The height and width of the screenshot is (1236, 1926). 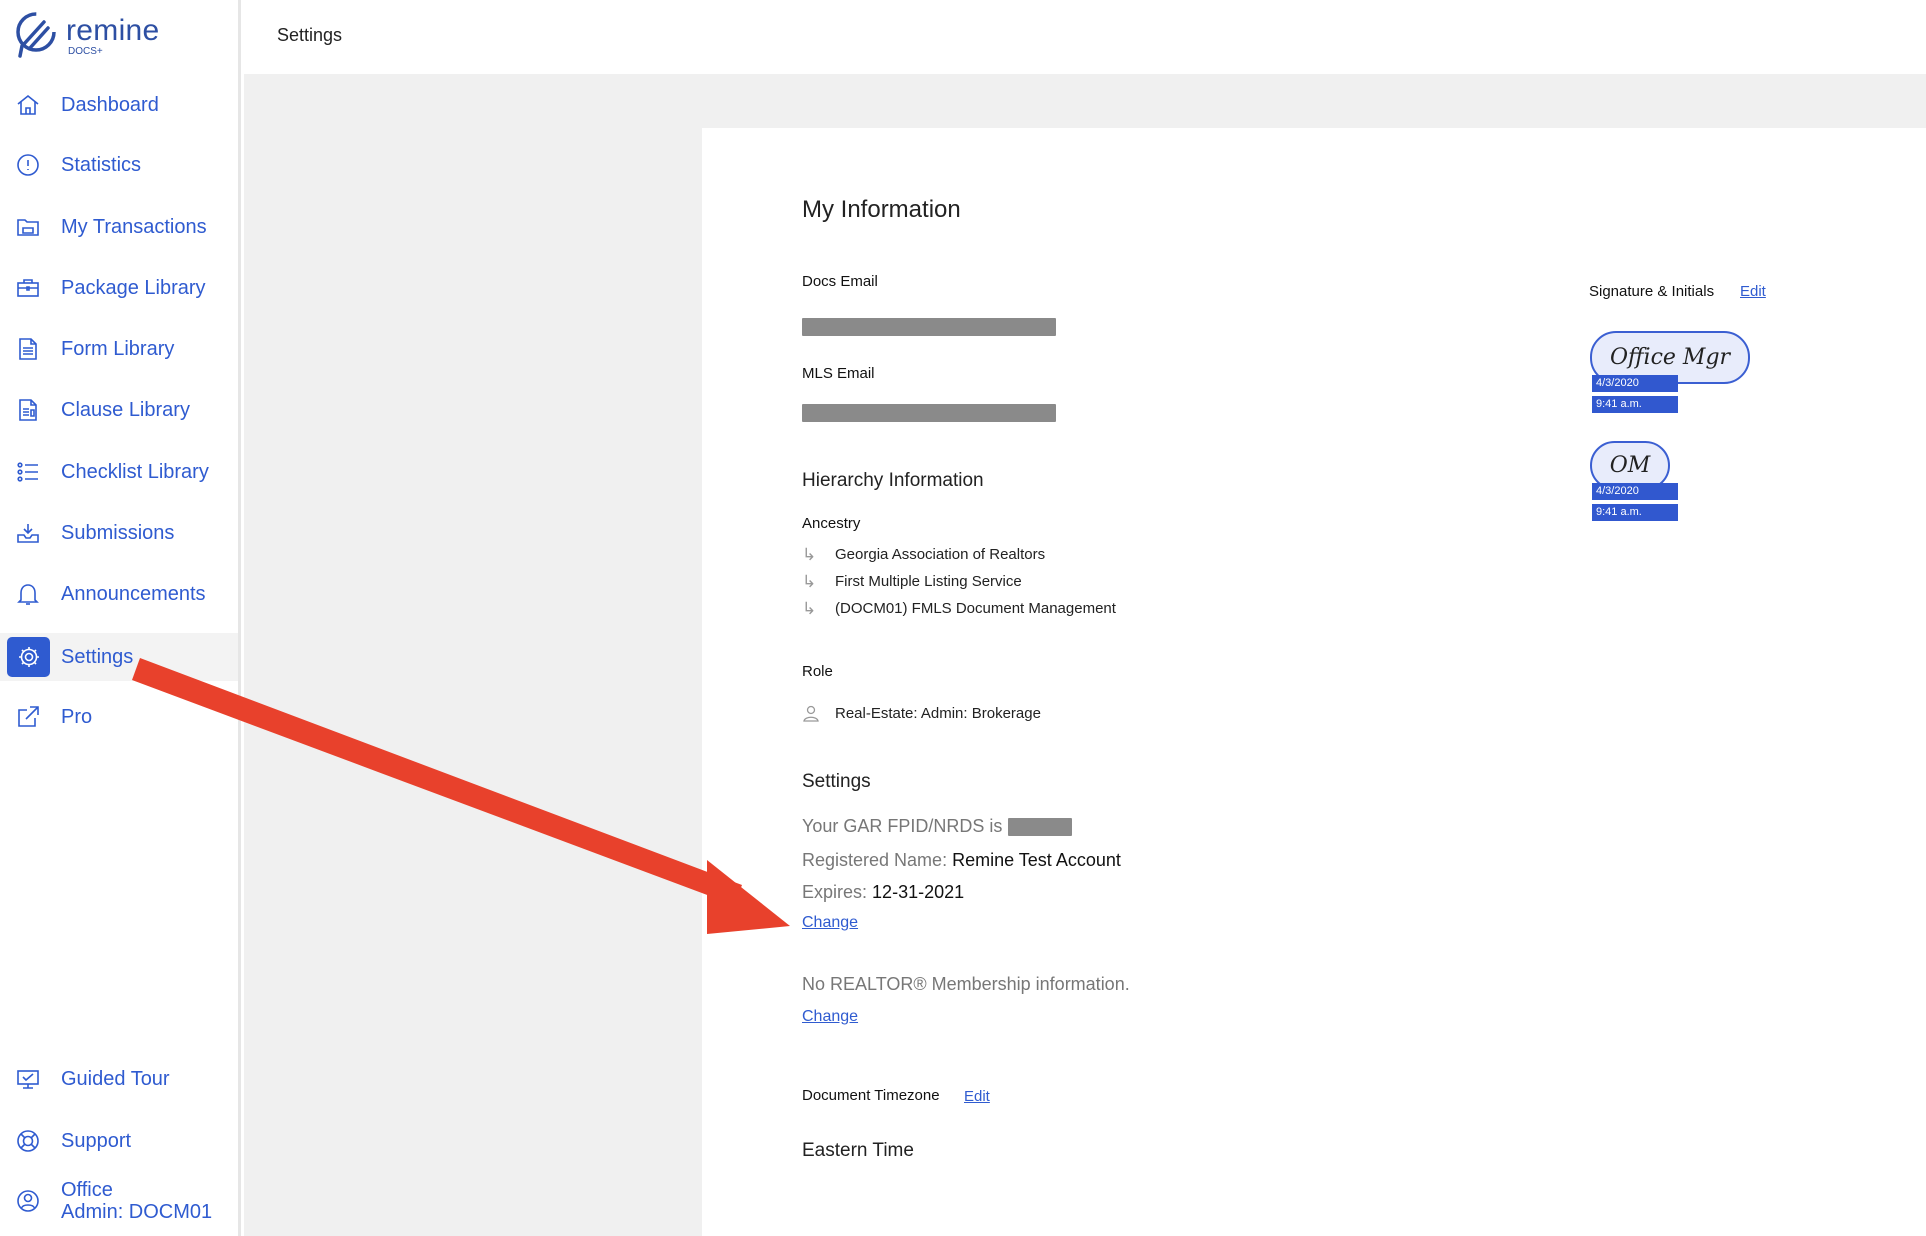 What do you see at coordinates (28, 472) in the screenshot?
I see `checklist-icon` at bounding box center [28, 472].